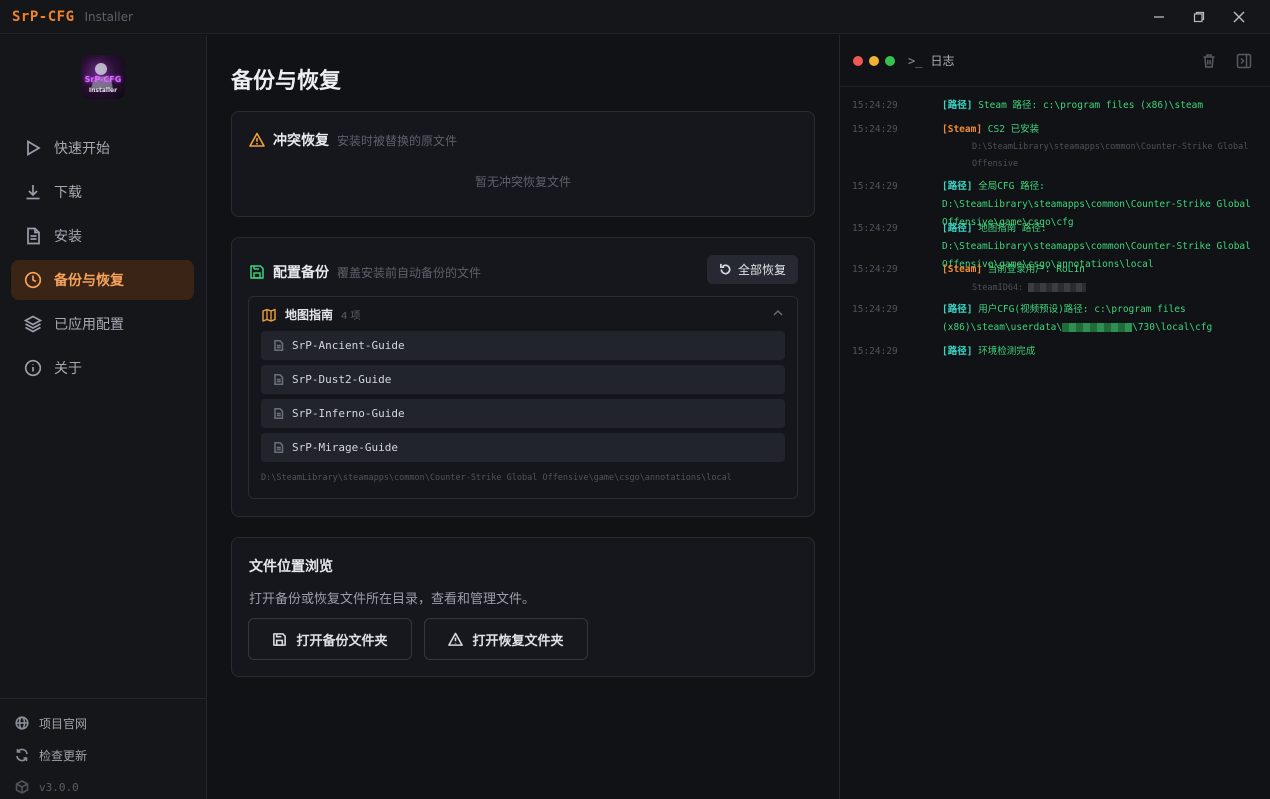 This screenshot has width=1270, height=799. Describe the element at coordinates (392, 599) in the screenshot. I see `browse-description: 打开备份或恢复文件所在目录，查看和管理文件。` at that location.